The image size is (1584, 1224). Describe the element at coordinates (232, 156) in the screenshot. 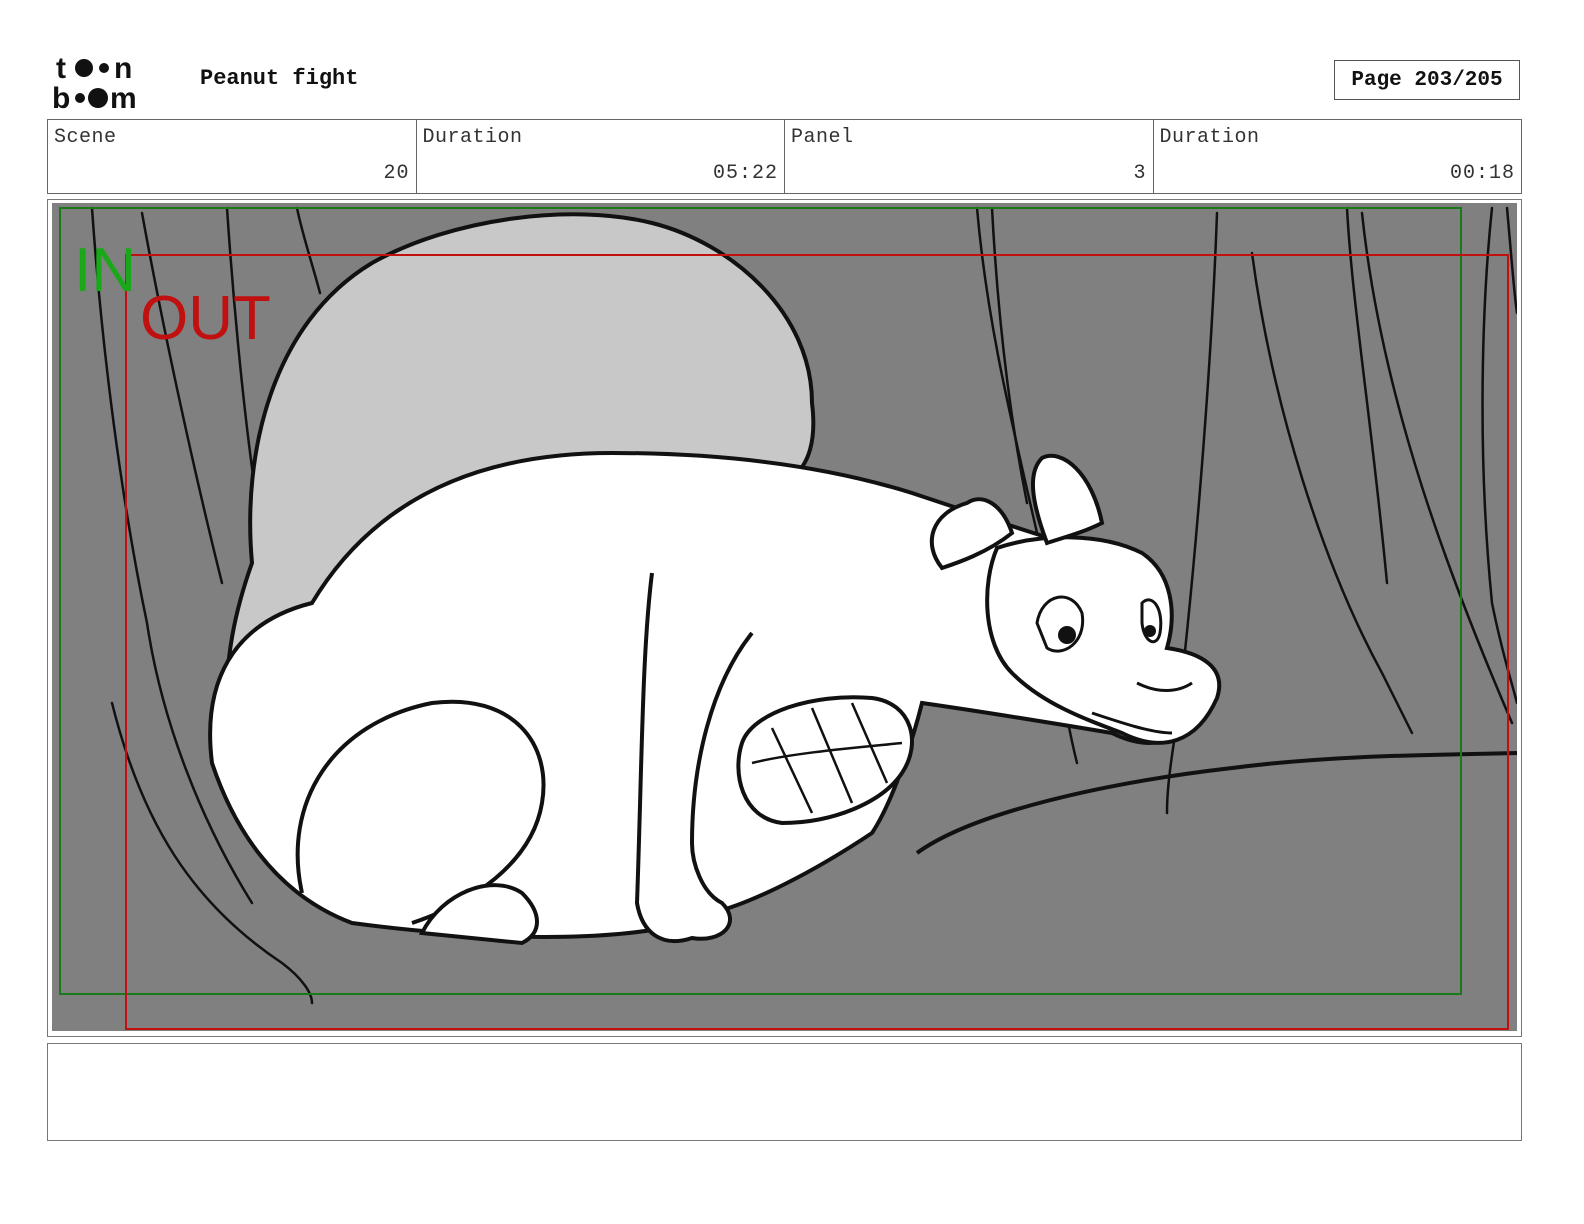

I see `scene-cell: Scene 20` at that location.